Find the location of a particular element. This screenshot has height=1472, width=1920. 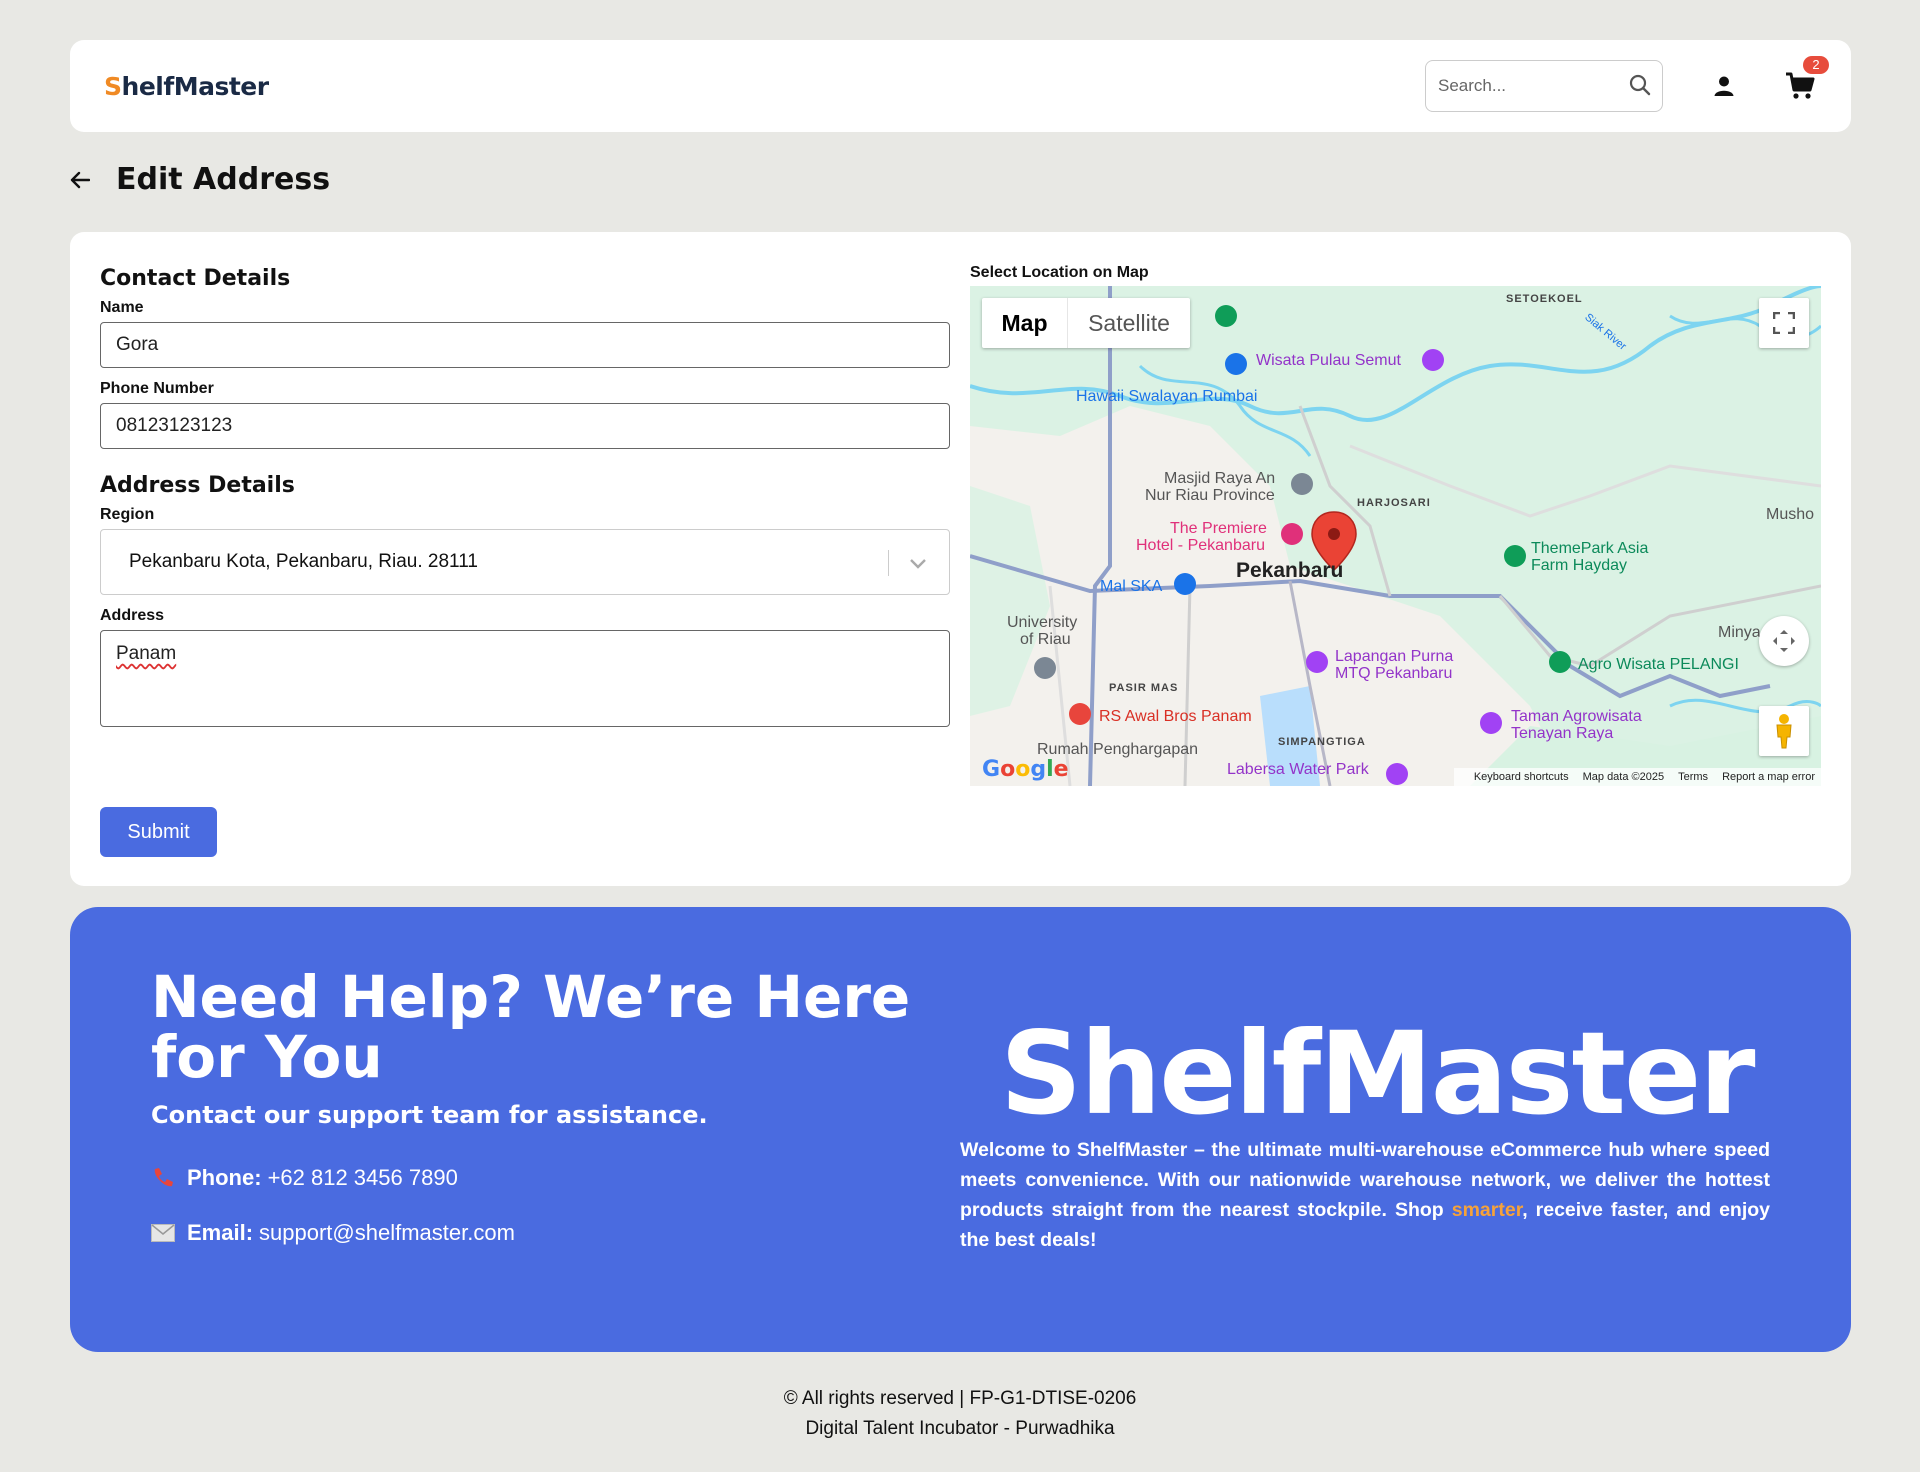

envelope-icon is located at coordinates (164, 1233).